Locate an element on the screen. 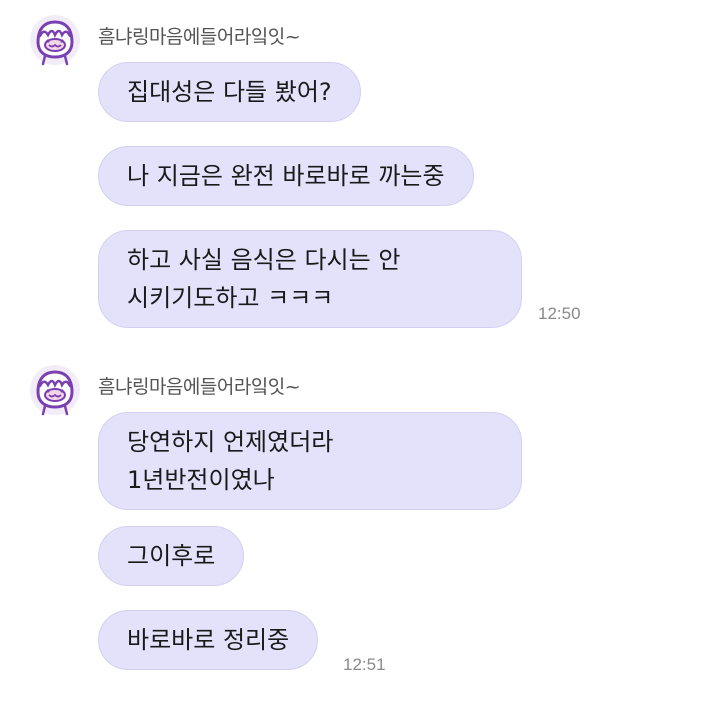 The image size is (720, 707). message-bubble: 당연하지 언제였더라 1년반전이였나 is located at coordinates (310, 461).